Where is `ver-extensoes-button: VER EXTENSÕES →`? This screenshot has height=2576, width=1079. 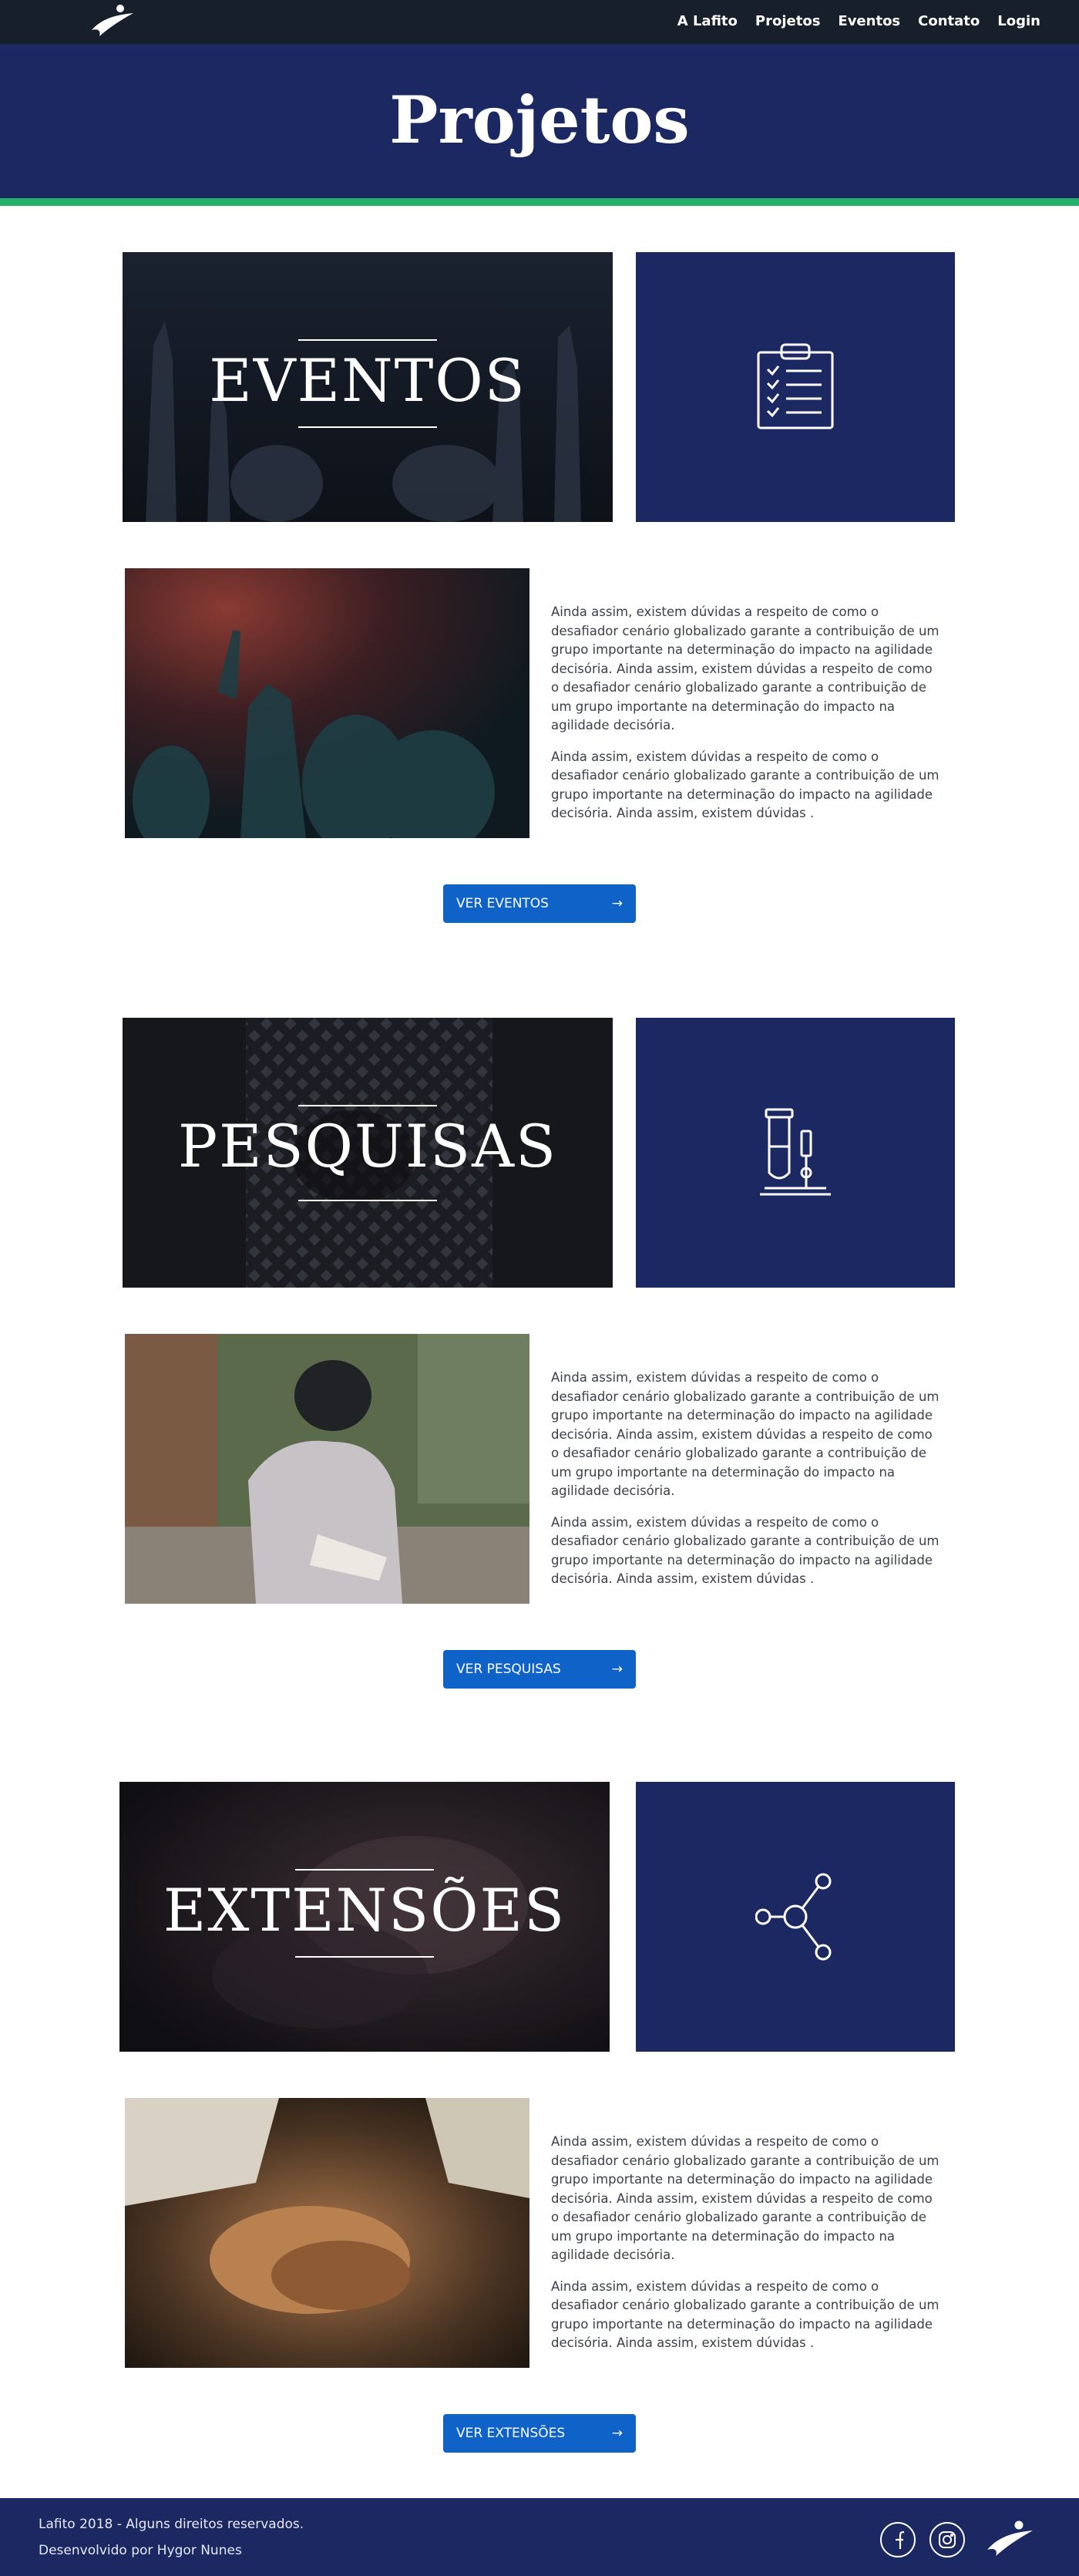 ver-extensoes-button: VER EXTENSÕES → is located at coordinates (539, 2434).